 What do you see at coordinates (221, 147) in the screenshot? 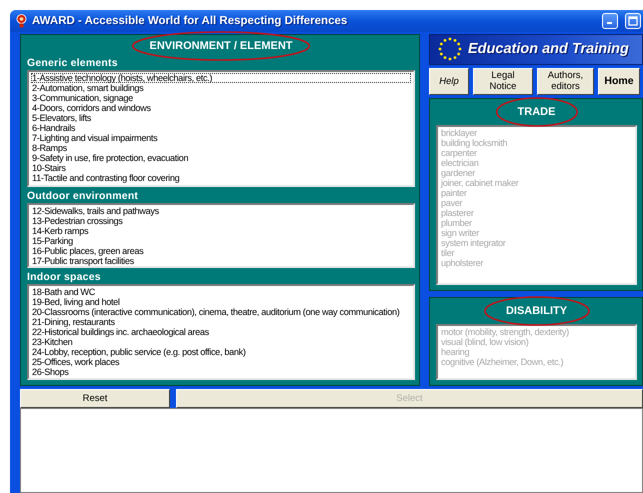
I see `list-item: 8-Ramps` at bounding box center [221, 147].